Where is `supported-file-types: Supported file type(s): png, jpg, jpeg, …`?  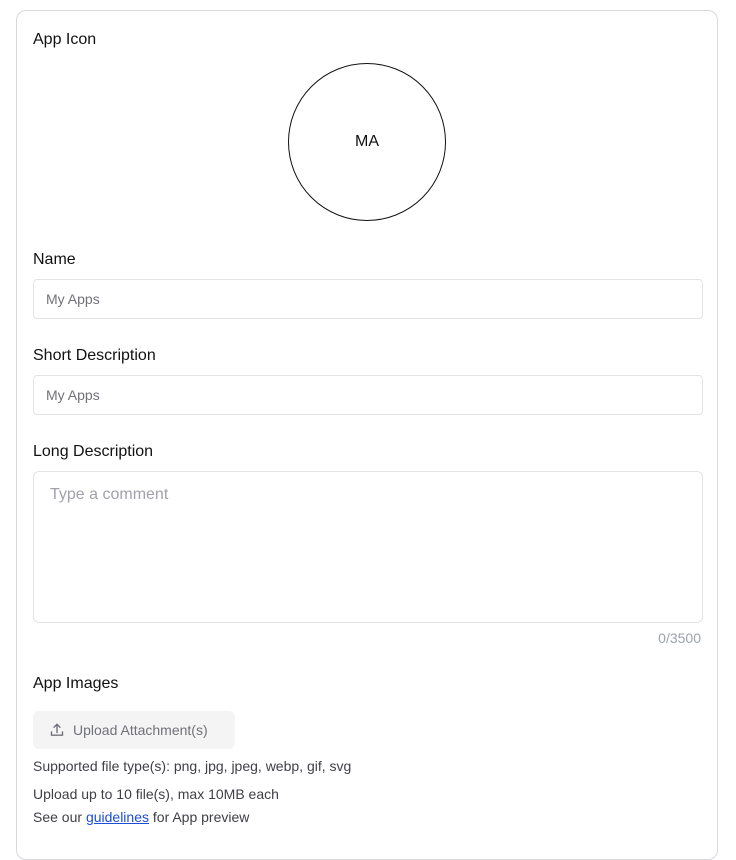 supported-file-types: Supported file type(s): png, jpg, jpeg, … is located at coordinates (192, 766).